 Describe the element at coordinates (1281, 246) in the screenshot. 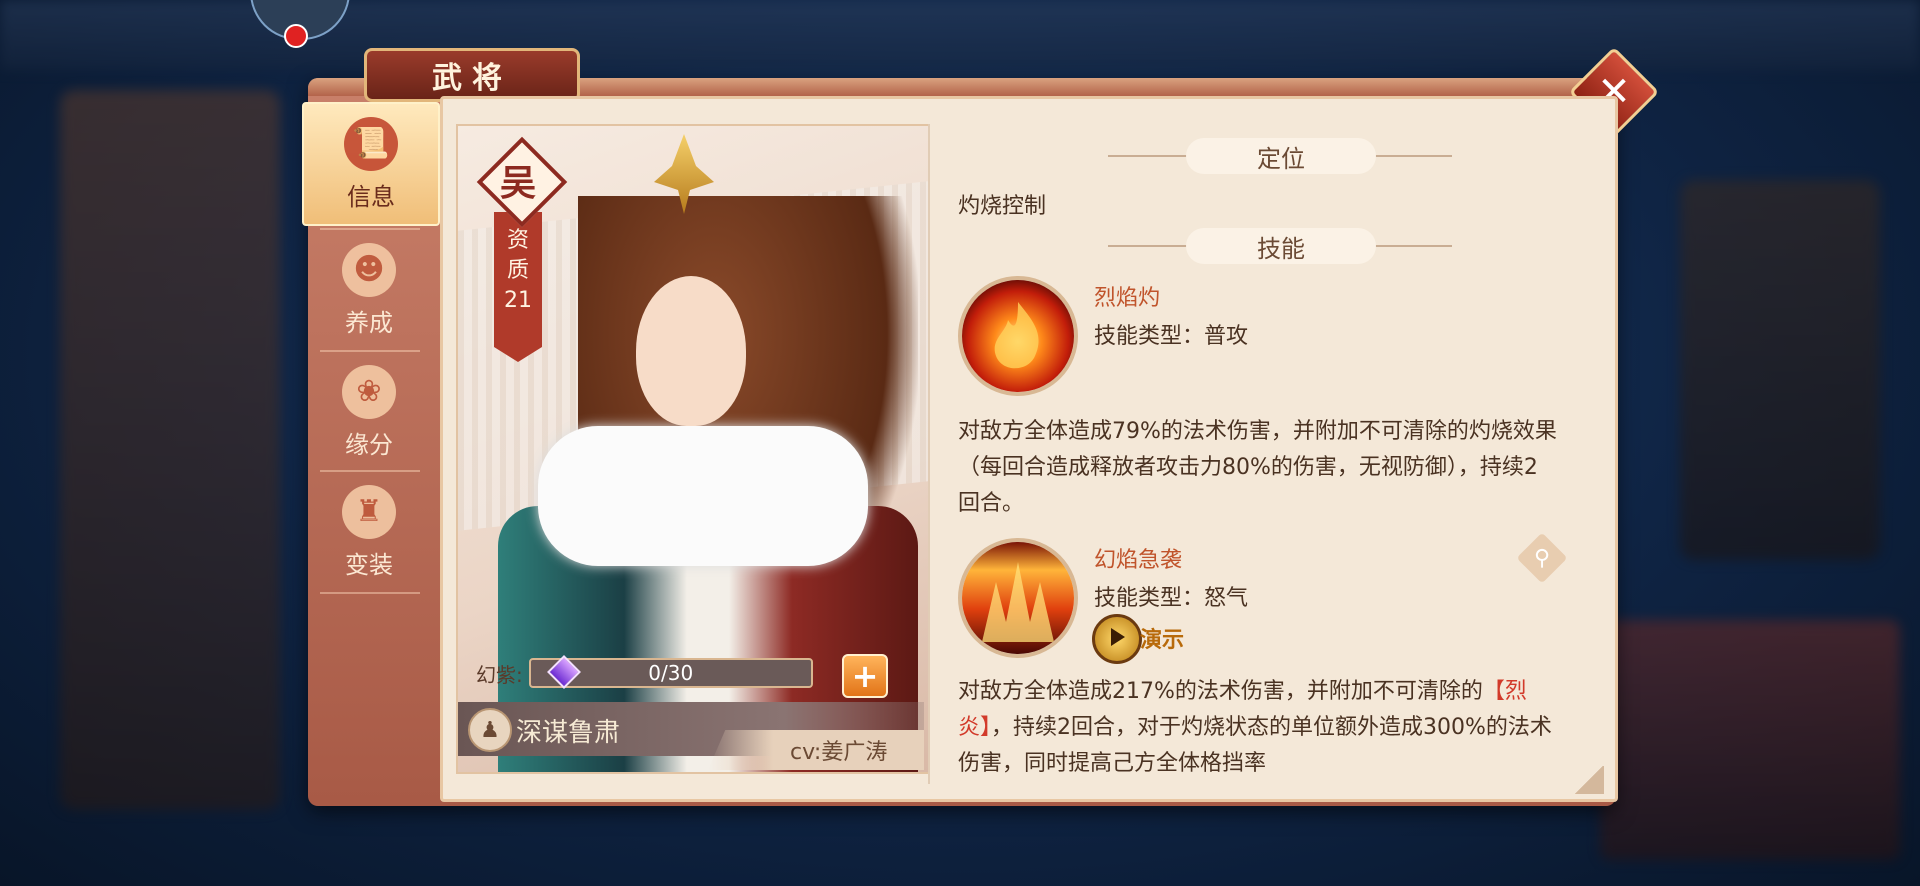

I see `skills-heading: 技能` at that location.